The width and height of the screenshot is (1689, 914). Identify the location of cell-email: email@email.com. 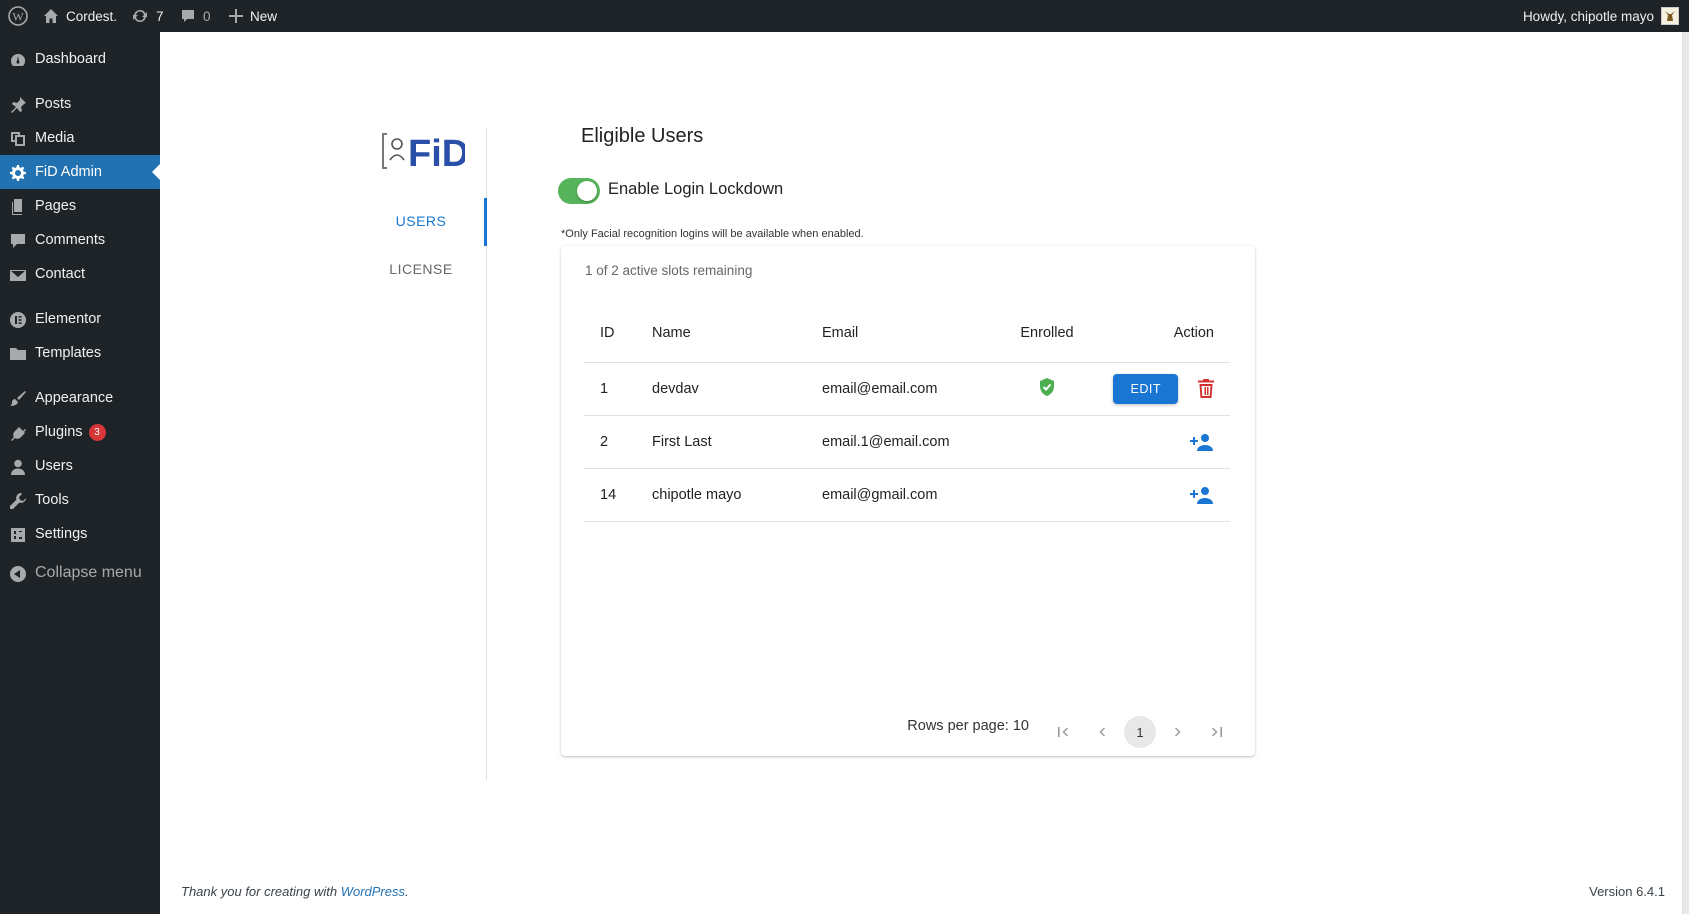
(907, 389).